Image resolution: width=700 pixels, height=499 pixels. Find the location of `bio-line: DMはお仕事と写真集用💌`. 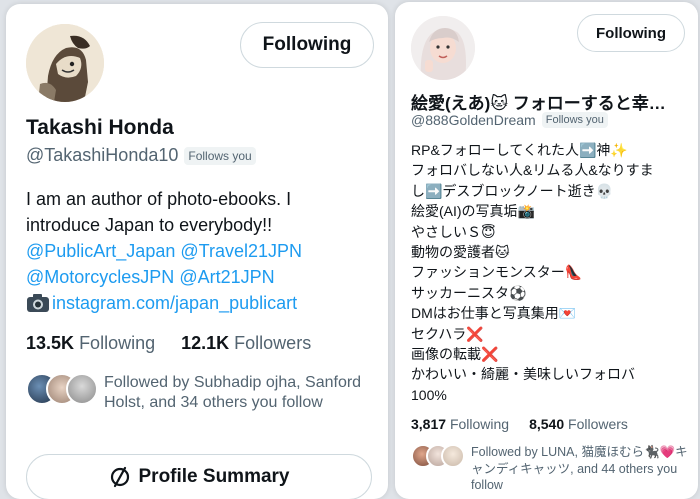

bio-line: DMはお仕事と写真集用💌 is located at coordinates (494, 313).